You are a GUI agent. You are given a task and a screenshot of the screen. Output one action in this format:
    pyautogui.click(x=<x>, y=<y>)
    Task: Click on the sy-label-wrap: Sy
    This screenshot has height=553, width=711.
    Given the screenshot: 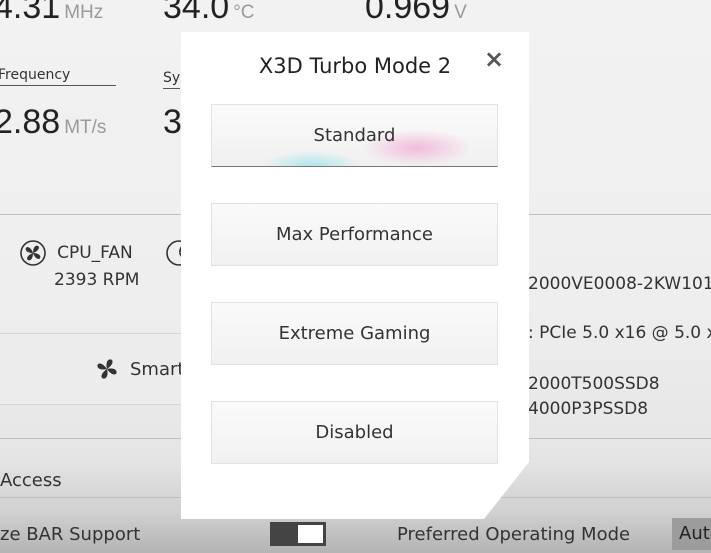 What is the action you would take?
    pyautogui.click(x=172, y=78)
    